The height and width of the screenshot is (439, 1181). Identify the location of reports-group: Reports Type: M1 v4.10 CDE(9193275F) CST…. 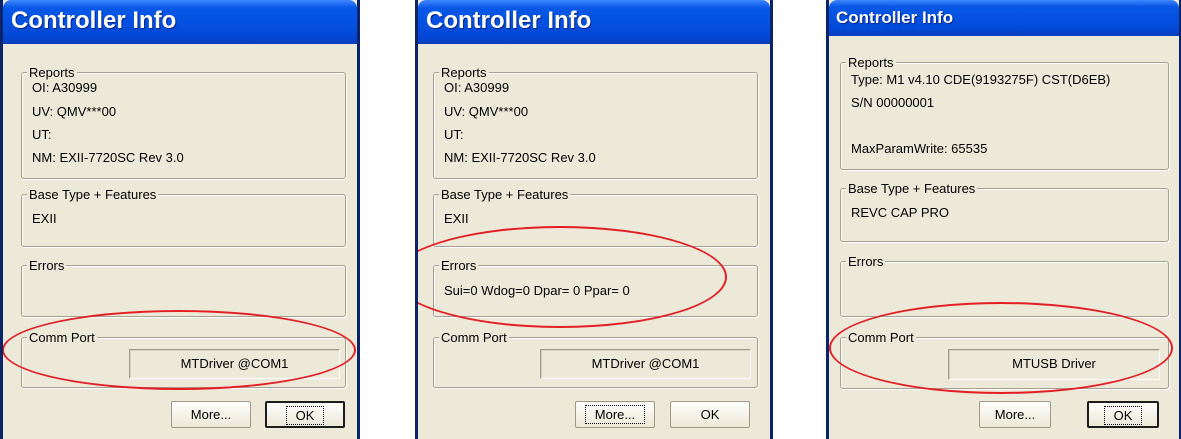
(1004, 112).